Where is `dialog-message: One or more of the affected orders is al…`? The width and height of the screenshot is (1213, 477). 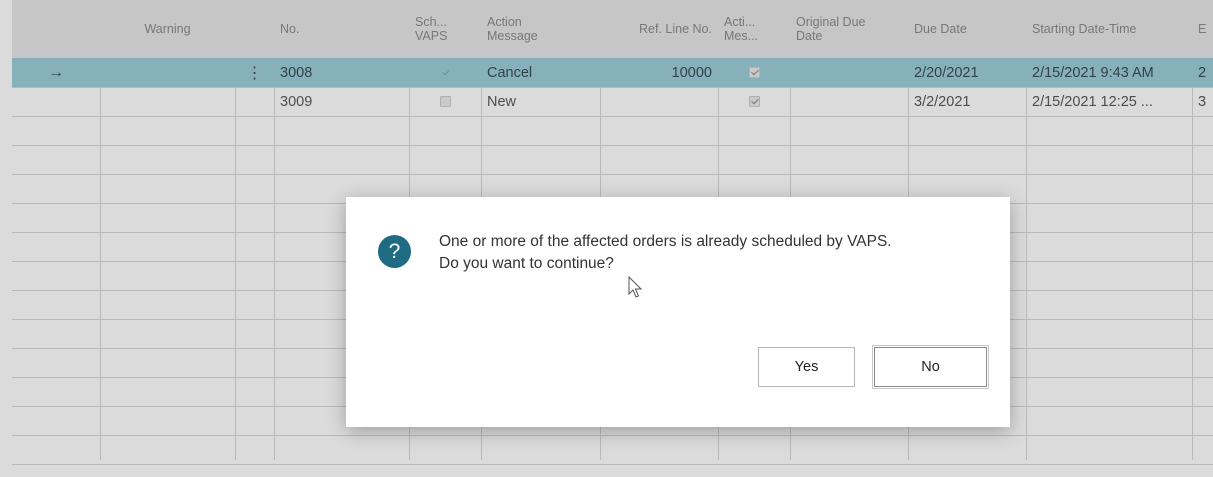 dialog-message: One or more of the affected orders is al… is located at coordinates (719, 253).